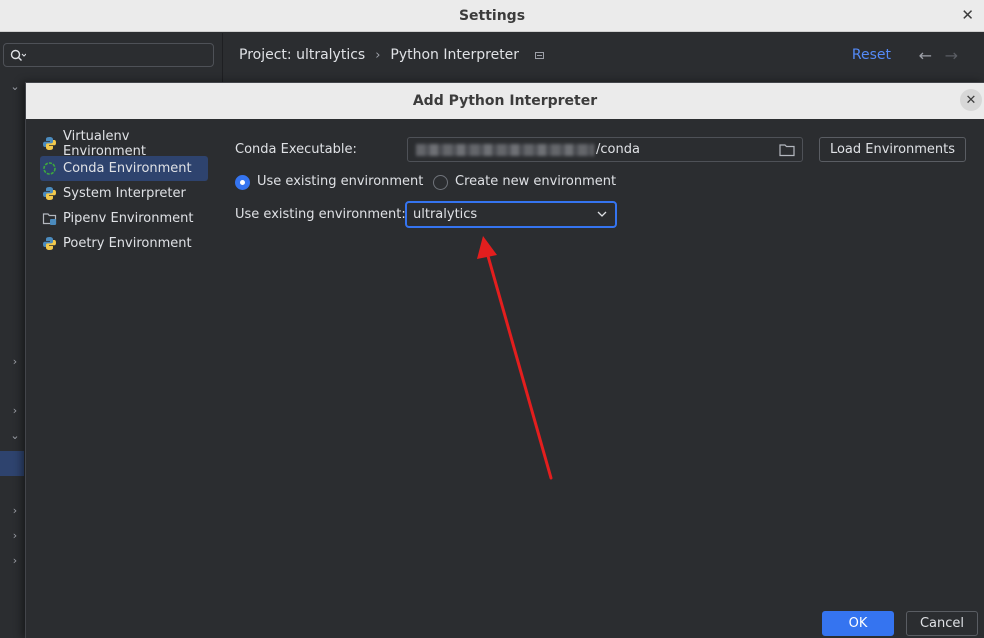 The width and height of the screenshot is (984, 638). I want to click on env-type-virtualenv: Virtualenv Environment, so click(124, 143).